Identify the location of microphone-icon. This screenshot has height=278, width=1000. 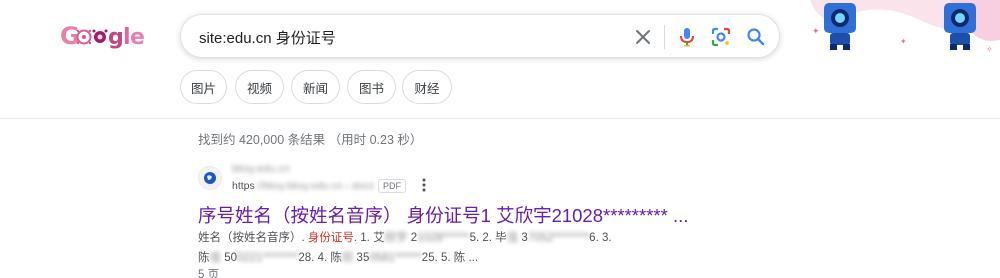
(687, 37).